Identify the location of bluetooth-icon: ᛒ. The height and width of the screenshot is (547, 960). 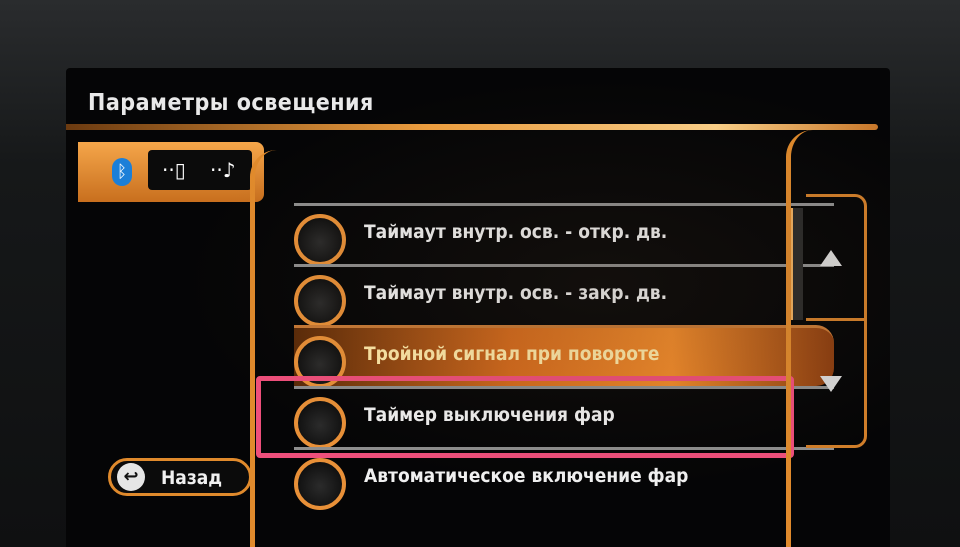
(122, 172).